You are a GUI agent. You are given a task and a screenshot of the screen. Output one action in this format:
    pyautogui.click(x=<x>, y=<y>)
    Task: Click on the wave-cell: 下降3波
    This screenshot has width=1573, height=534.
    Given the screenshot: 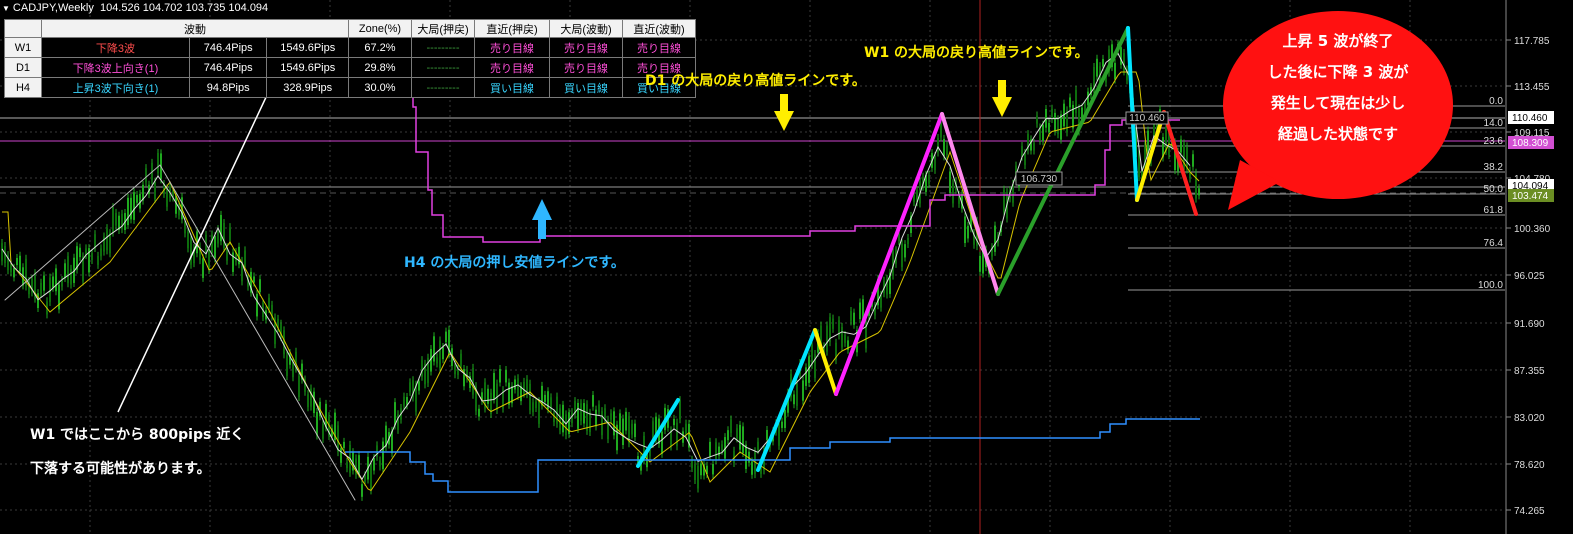 What is the action you would take?
    pyautogui.click(x=115, y=47)
    